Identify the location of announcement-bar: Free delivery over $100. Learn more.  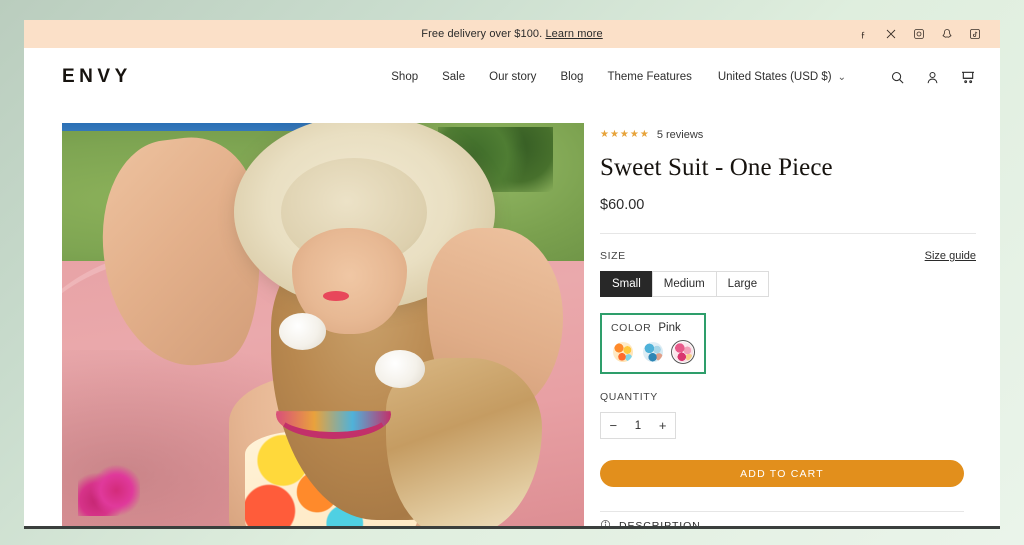
(512, 34).